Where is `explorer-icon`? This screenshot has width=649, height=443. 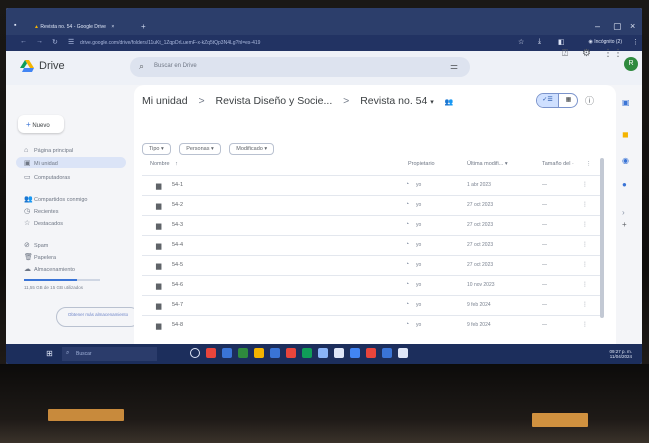
explorer-icon is located at coordinates (243, 353).